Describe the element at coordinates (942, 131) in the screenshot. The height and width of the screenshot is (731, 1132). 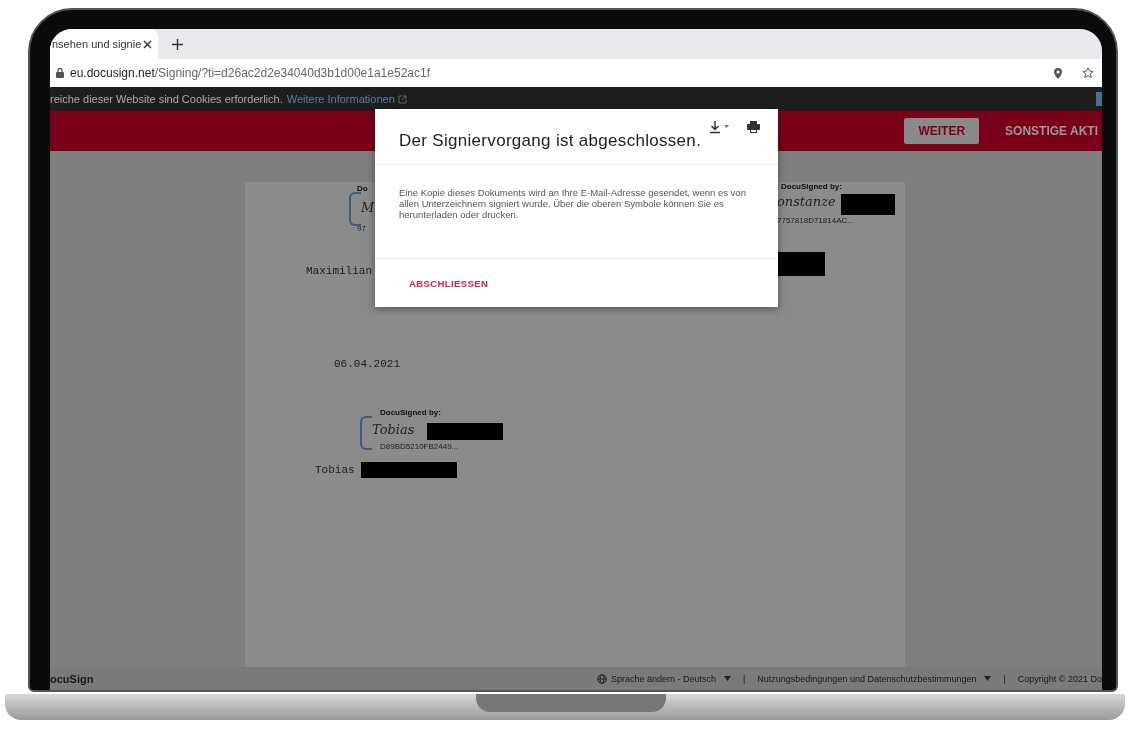
I see `continue-button: WEITER` at that location.